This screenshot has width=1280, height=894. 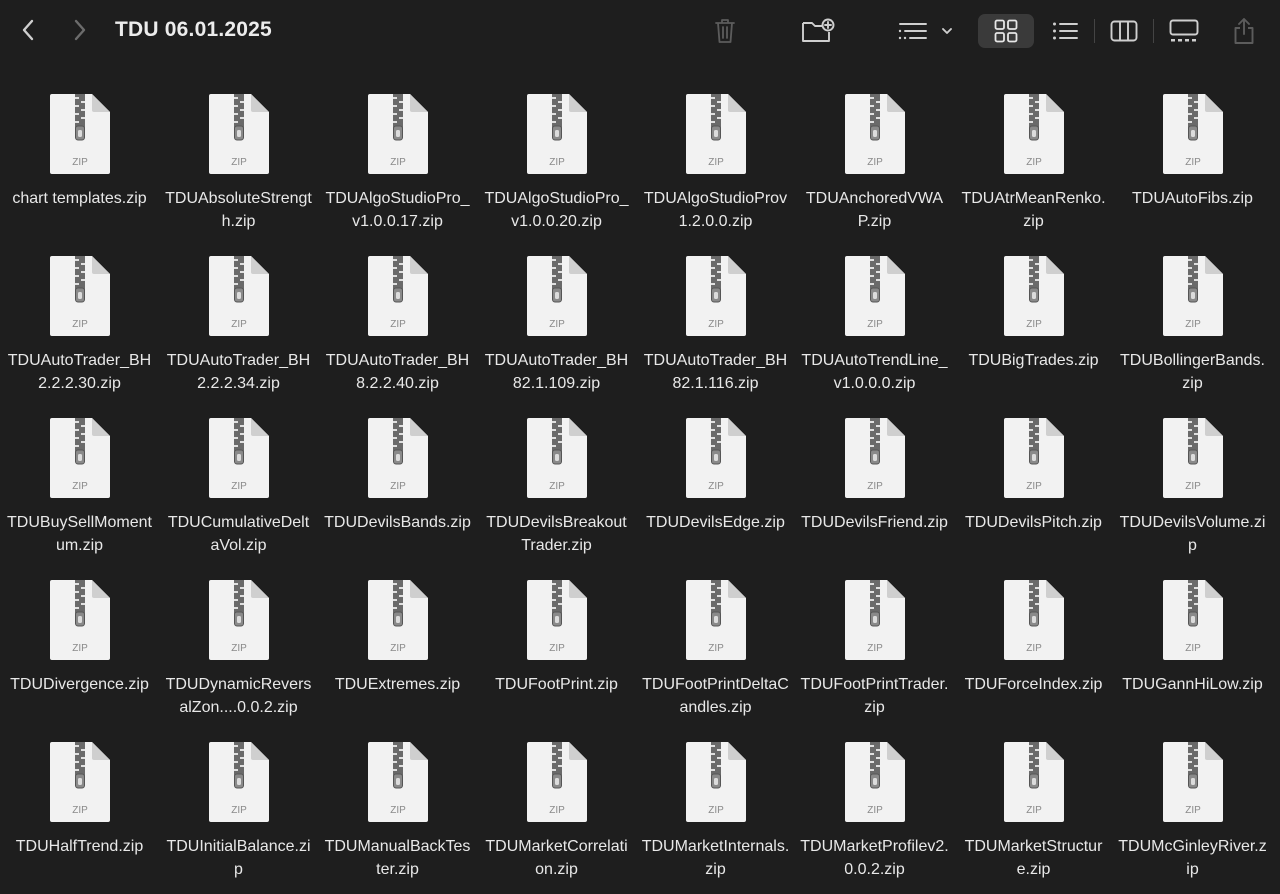 I want to click on file-item: ZIP TDUAutoTrader_BH2.2.2.34.zip, so click(x=238, y=325).